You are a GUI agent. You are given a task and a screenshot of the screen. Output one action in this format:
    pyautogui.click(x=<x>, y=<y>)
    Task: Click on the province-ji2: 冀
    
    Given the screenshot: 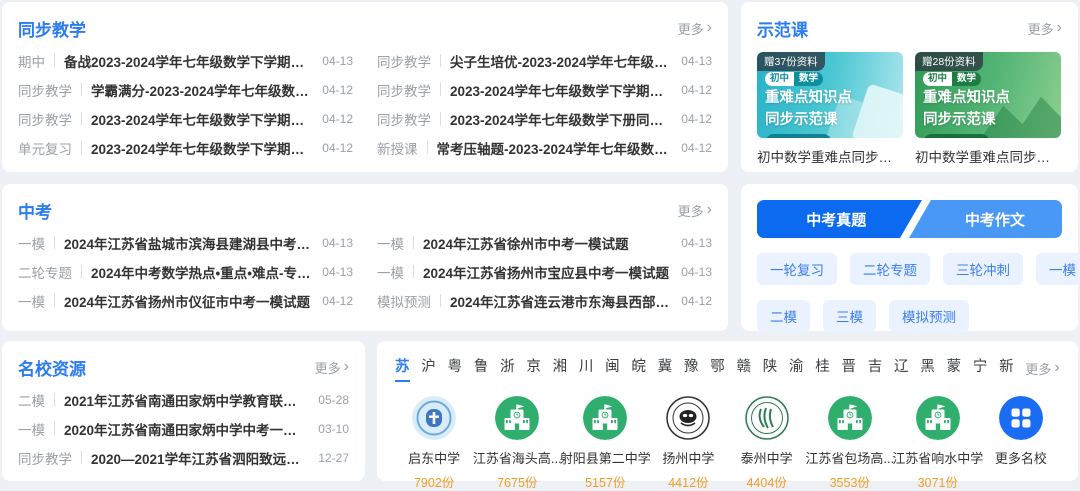 What is the action you would take?
    pyautogui.click(x=665, y=368)
    